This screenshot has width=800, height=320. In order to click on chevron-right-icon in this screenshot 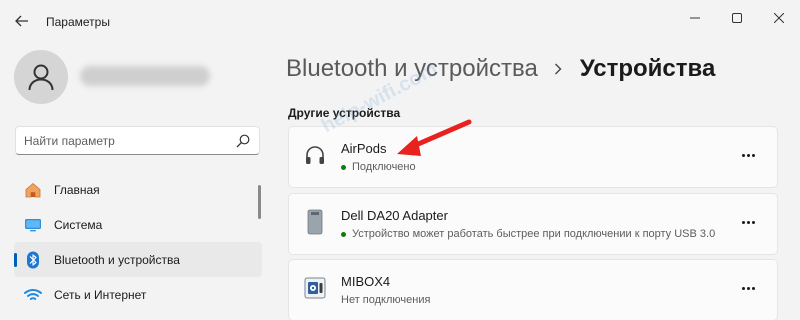, I will do `click(560, 69)`.